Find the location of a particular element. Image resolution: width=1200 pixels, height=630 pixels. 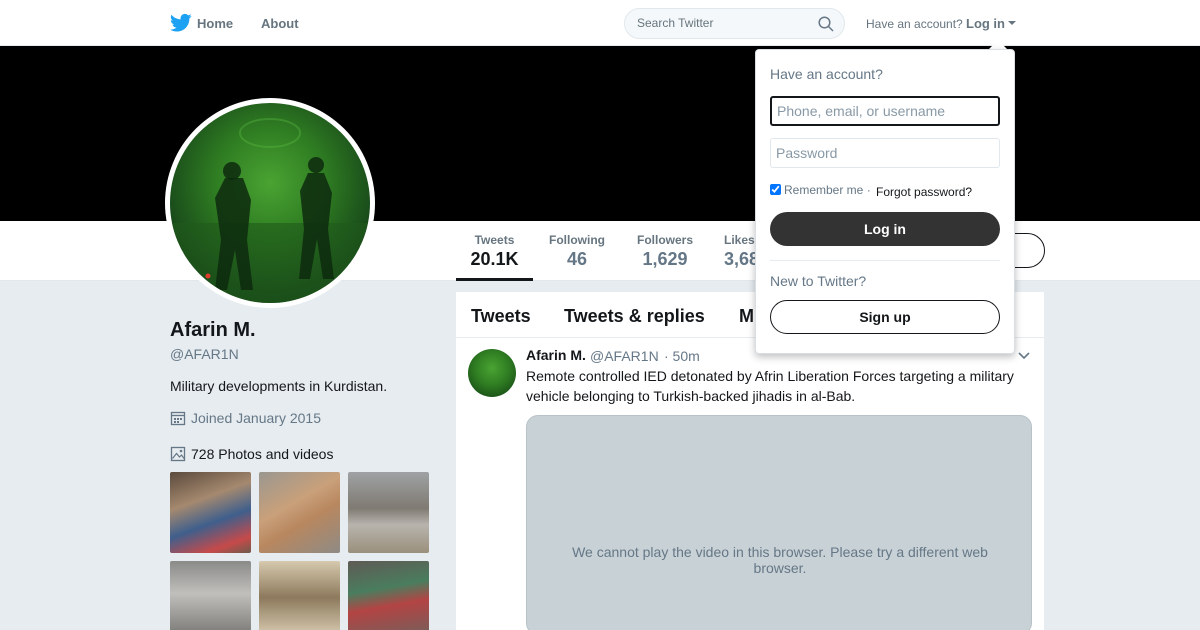

dropdown-title: Have an account? is located at coordinates (826, 74).